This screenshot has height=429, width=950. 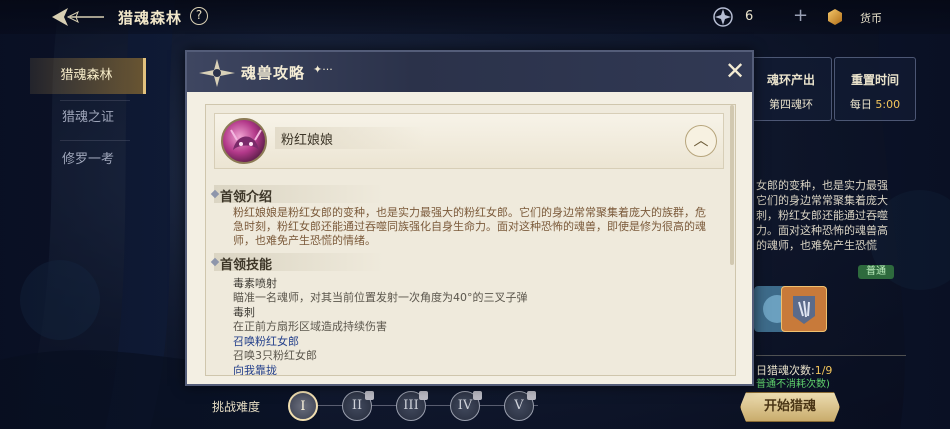 What do you see at coordinates (793, 384) in the screenshot?
I see `hunt-note: 普通不消耗次数)` at bounding box center [793, 384].